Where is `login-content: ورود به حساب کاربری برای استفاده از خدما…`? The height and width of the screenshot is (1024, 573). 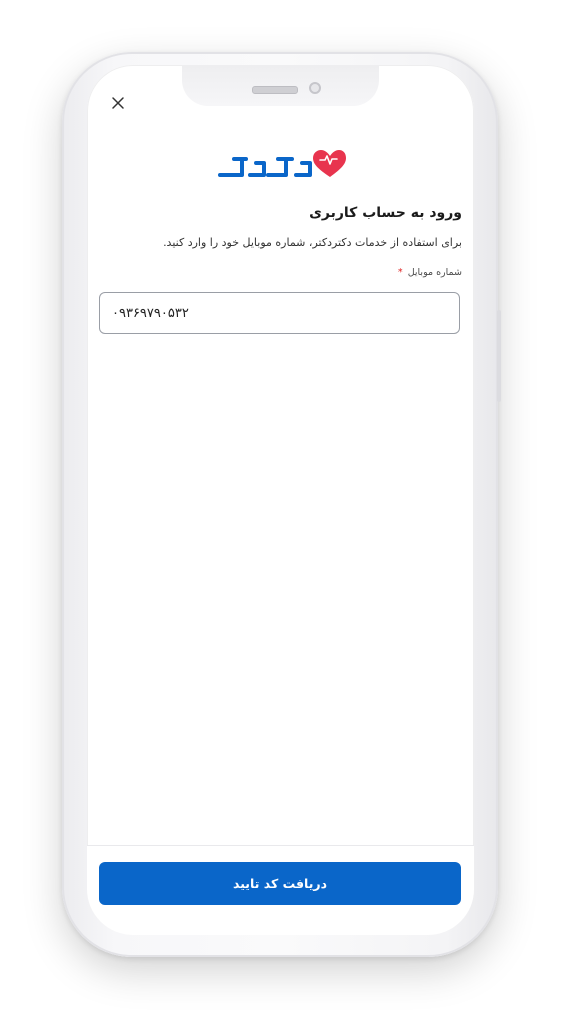
login-content: ورود به حساب کاربری برای استفاده از خدما… is located at coordinates (280, 241).